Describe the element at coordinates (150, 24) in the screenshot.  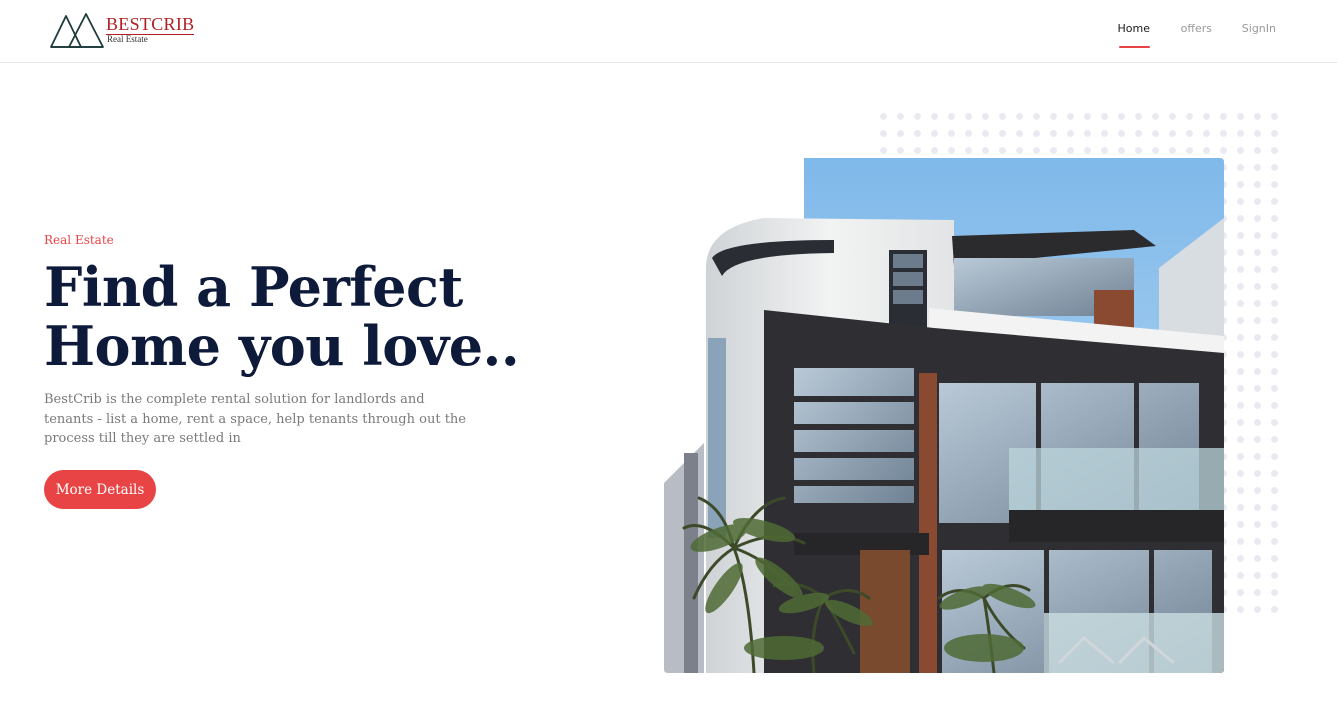
I see `brand-name: BESTCRIB` at that location.